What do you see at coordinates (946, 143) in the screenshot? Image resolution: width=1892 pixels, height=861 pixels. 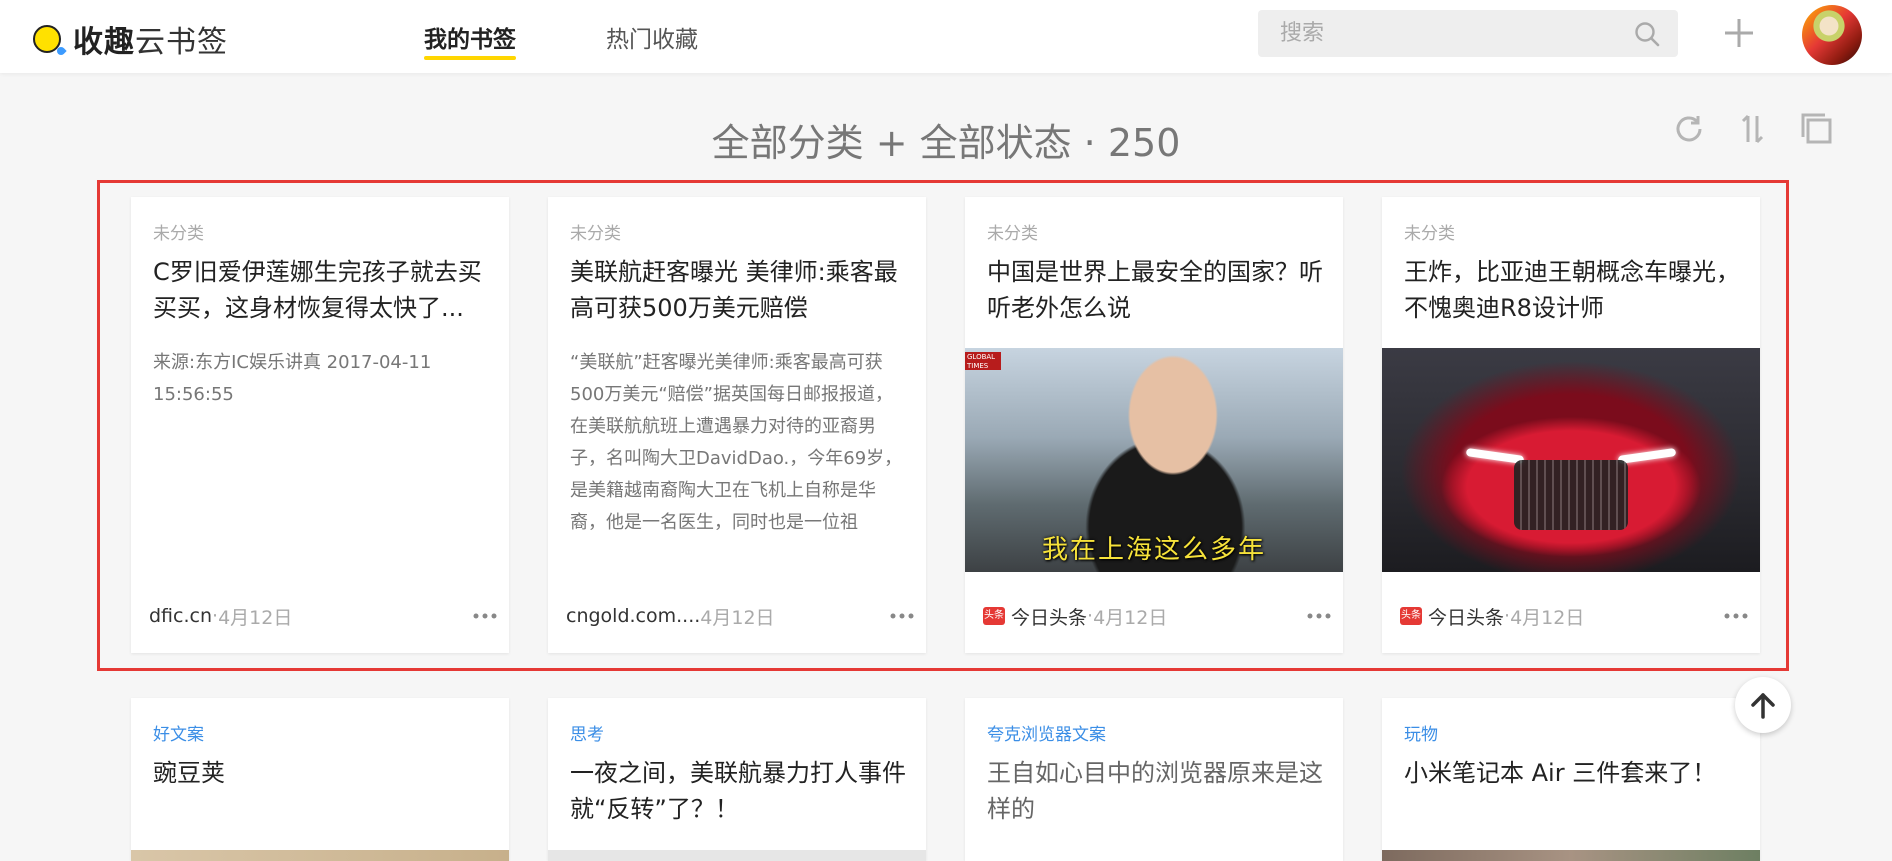 I see `page-title: 全部分类 + 全部状态 · 250` at bounding box center [946, 143].